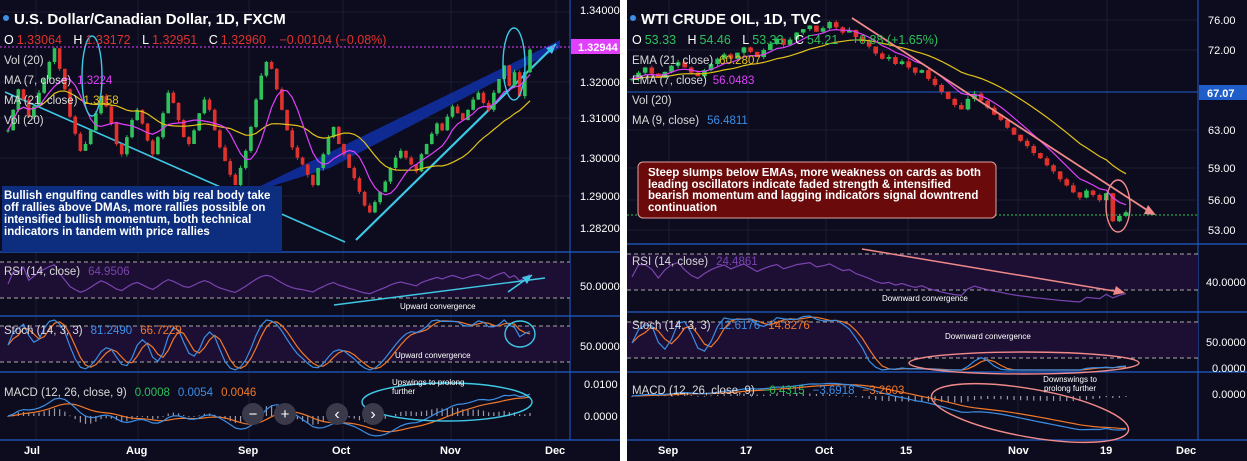 Image resolution: width=1247 pixels, height=461 pixels. I want to click on usdcad-rsi-value: 64.9506, so click(109, 272).